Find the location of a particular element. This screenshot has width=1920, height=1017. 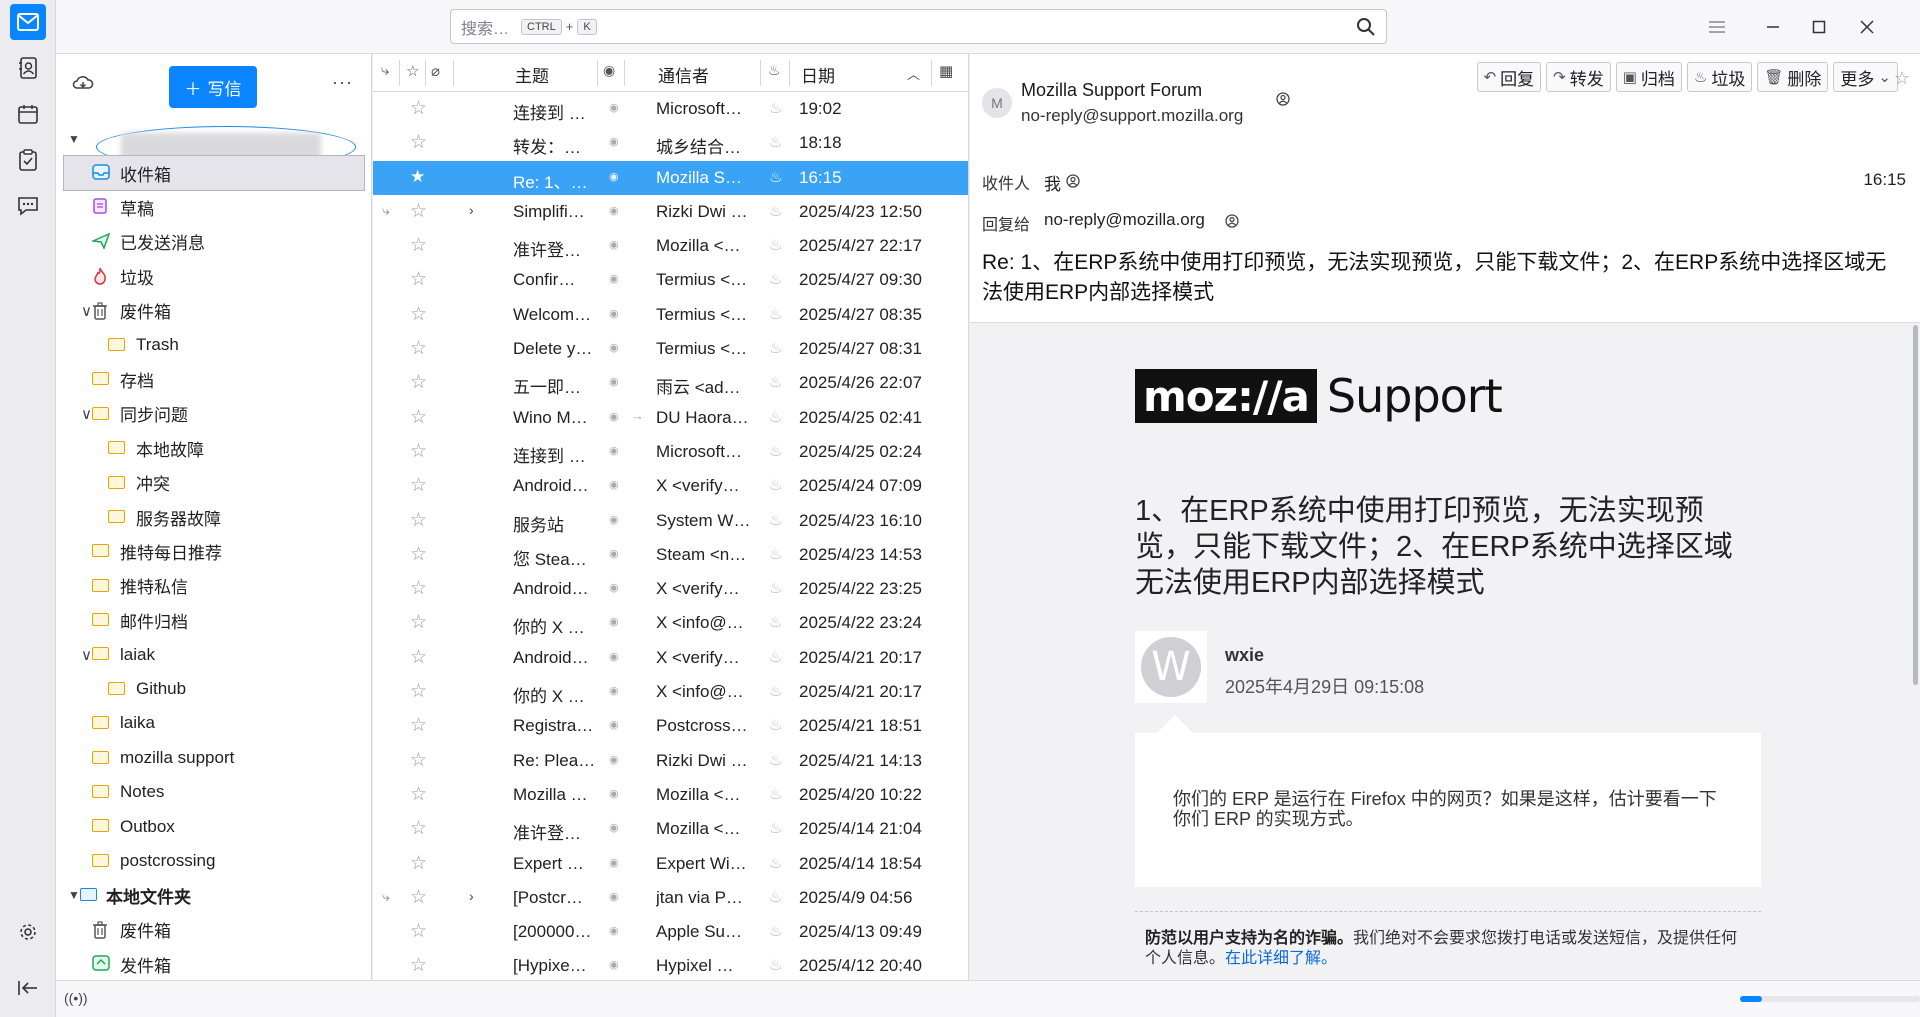

search-icon is located at coordinates (1366, 27).